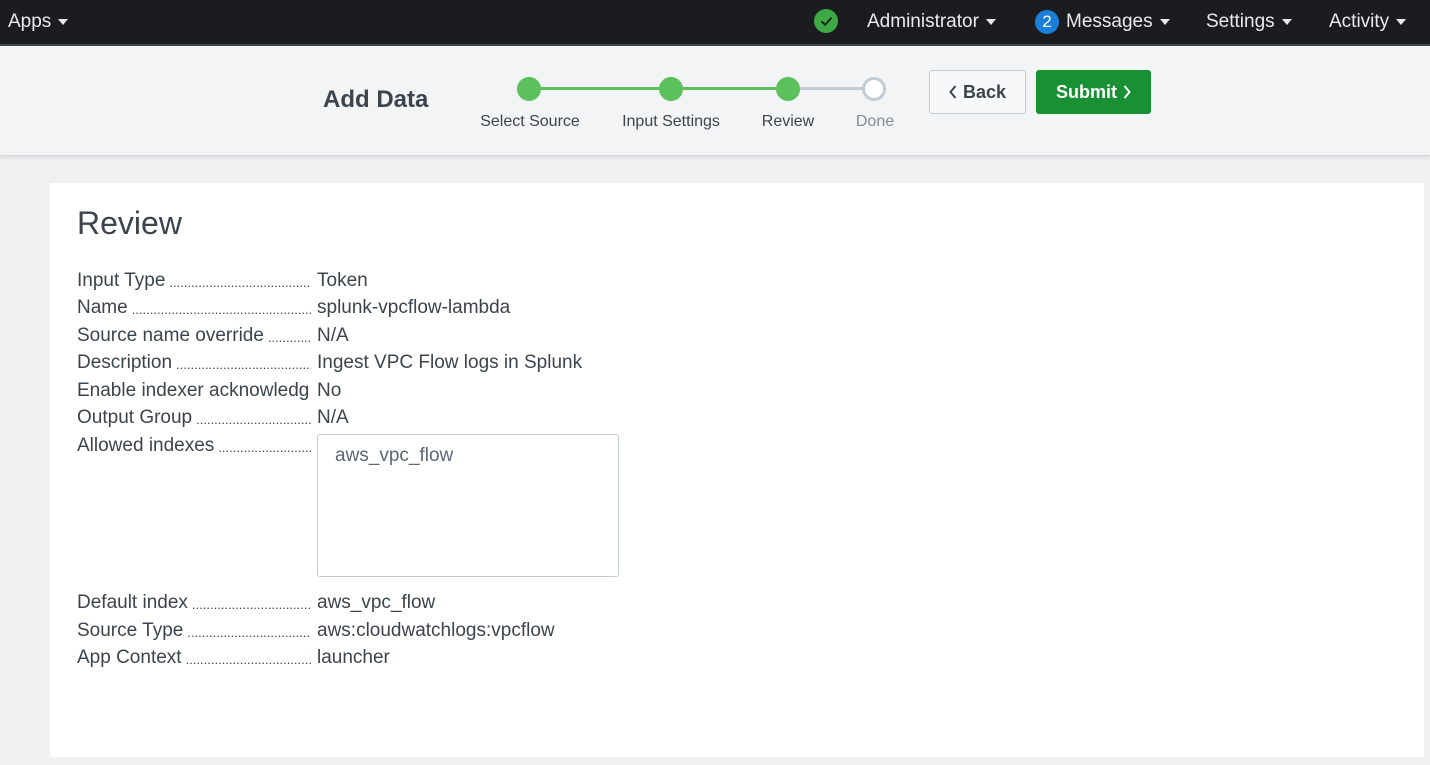 The image size is (1430, 765). I want to click on user-menu: Administrator, so click(931, 22).